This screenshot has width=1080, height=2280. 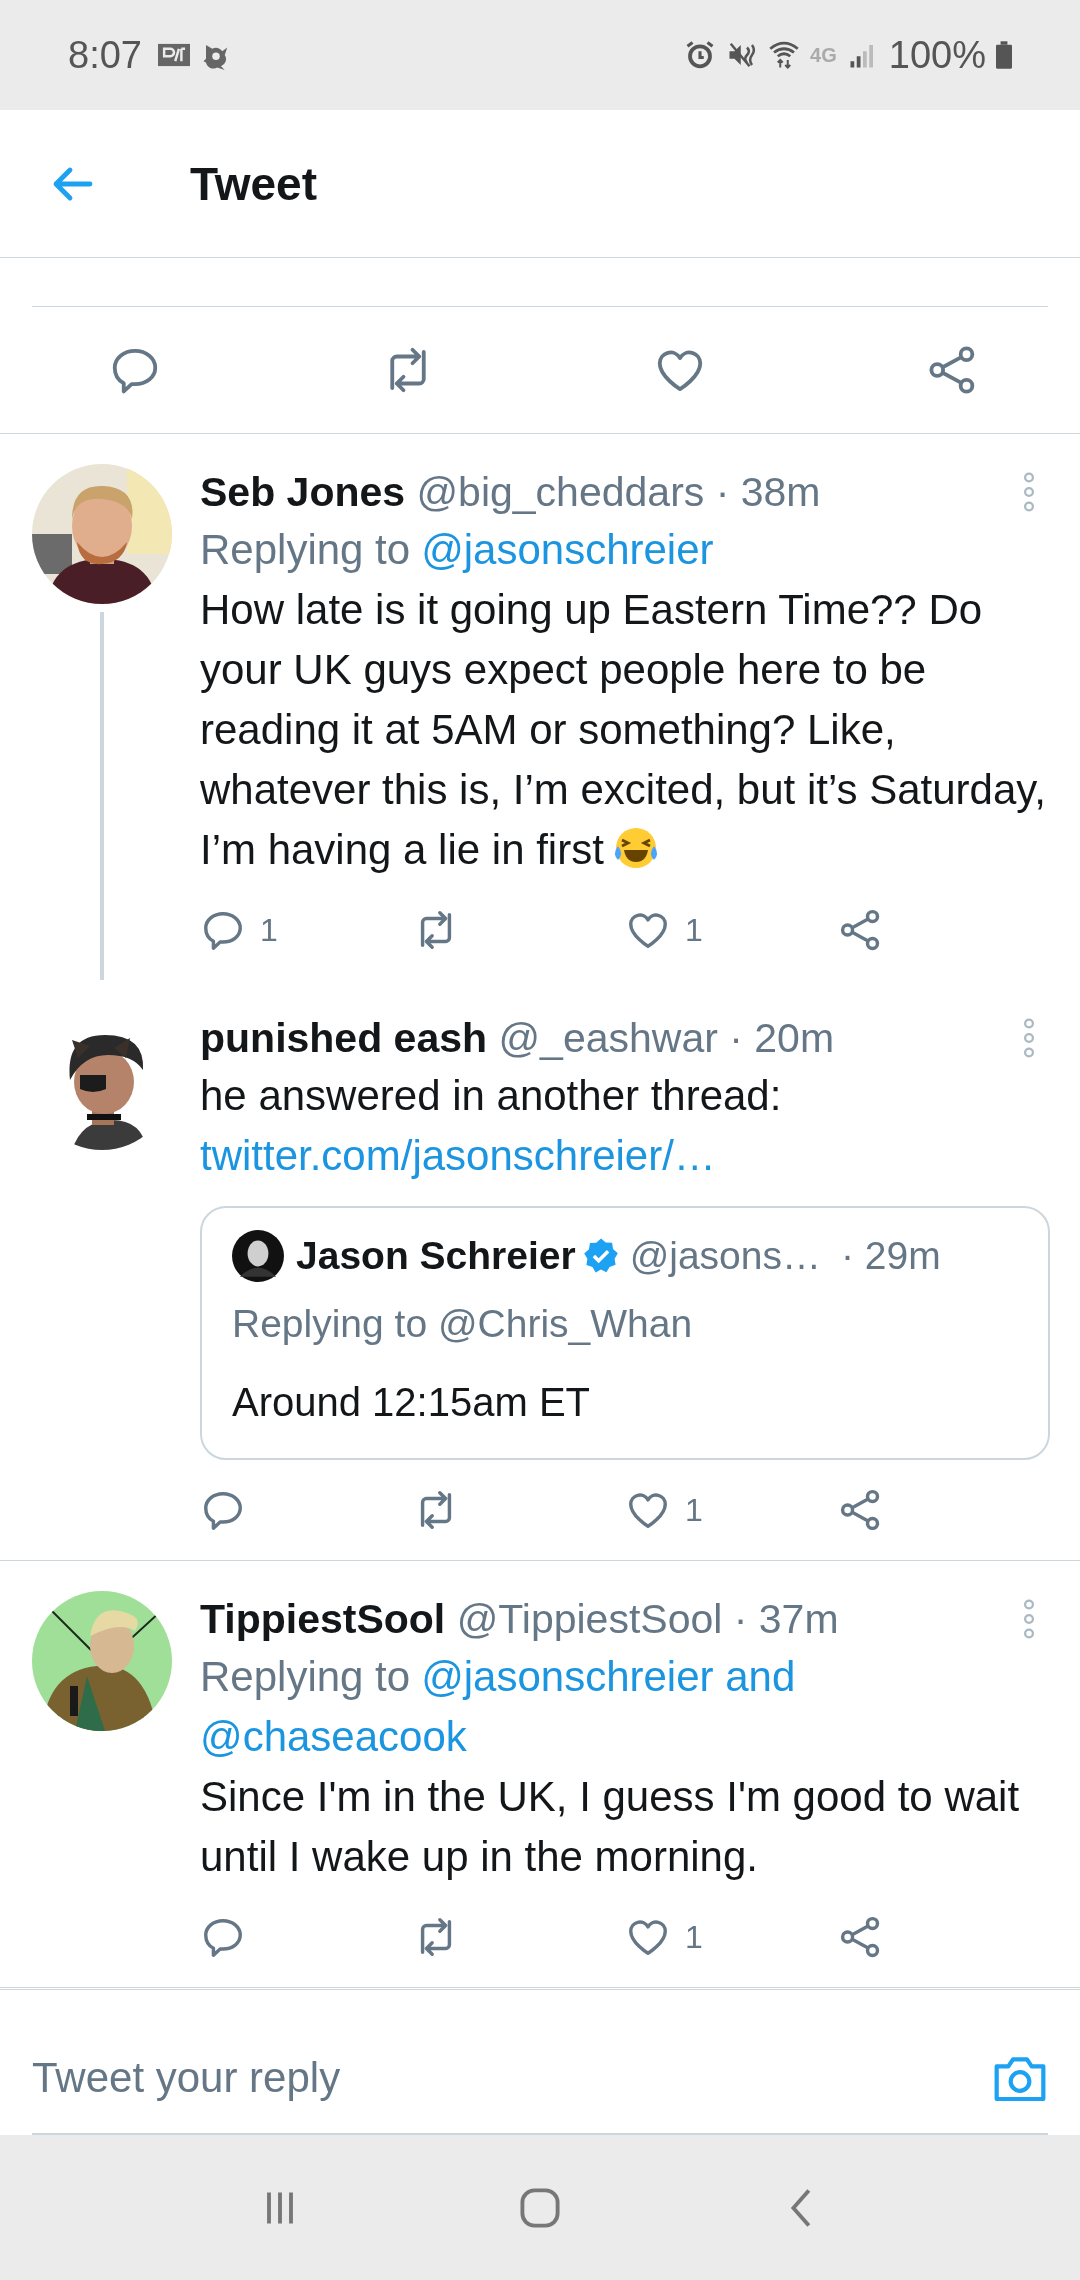 I want to click on tweet-text: How late is it going up Eastern Time?? Do your UK guys expect people here to be reading it at 5AM or something? Like, whatever this is, I’m excited, but it’s Saturday, I’m having a lie in first, so click(x=623, y=729).